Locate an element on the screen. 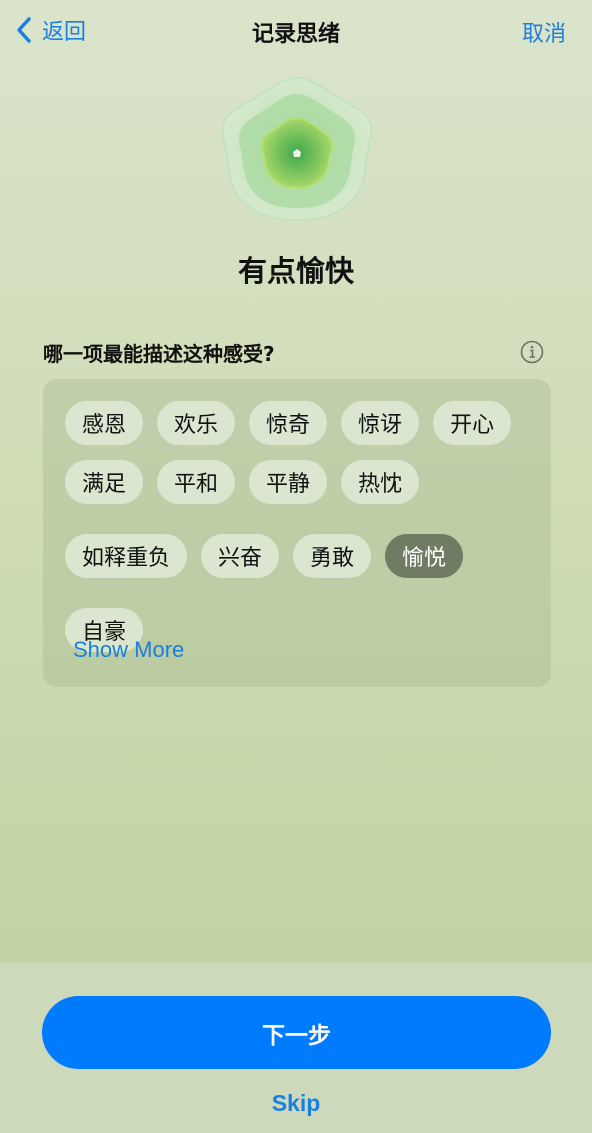 Image resolution: width=592 pixels, height=1133 pixels. info-circle-icon is located at coordinates (532, 352).